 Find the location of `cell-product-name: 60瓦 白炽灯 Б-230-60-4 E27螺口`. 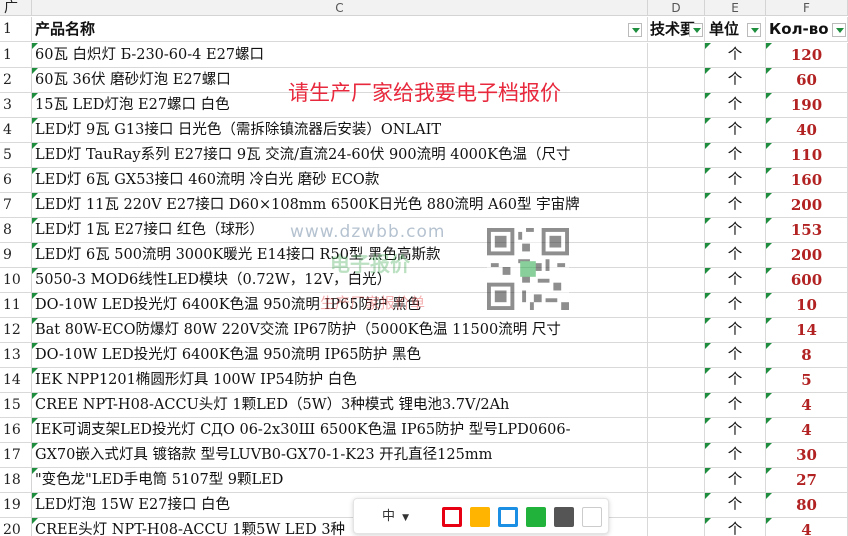

cell-product-name: 60瓦 白炽灯 Б-230-60-4 E27螺口 is located at coordinates (340, 55).